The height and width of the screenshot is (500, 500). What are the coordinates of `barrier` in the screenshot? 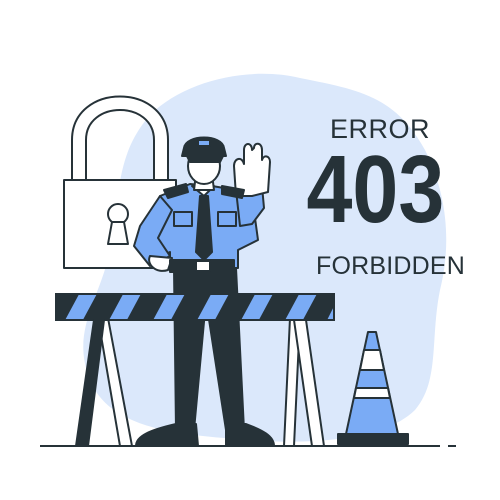 It's located at (195, 307).